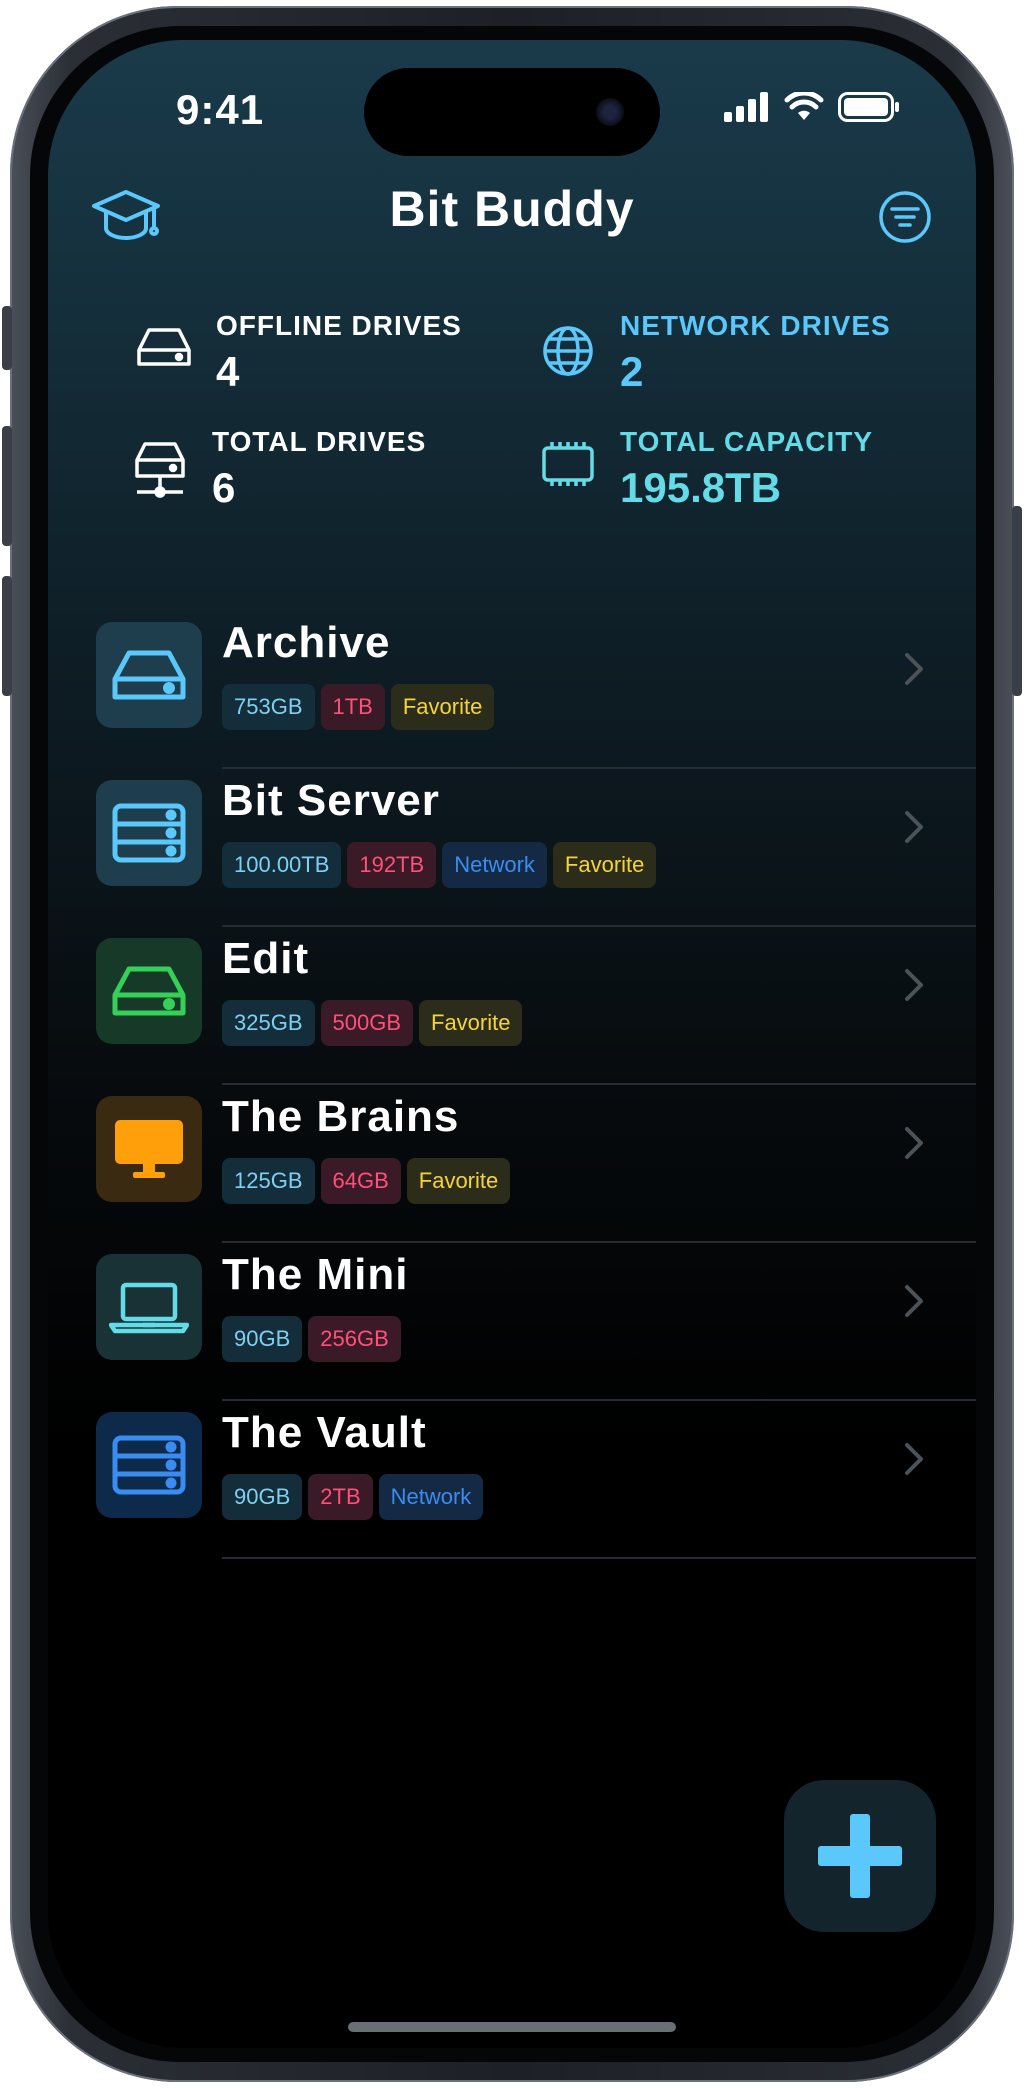 Image resolution: width=1024 pixels, height=2088 pixels. What do you see at coordinates (228, 371) in the screenshot?
I see `stat-value: 4` at bounding box center [228, 371].